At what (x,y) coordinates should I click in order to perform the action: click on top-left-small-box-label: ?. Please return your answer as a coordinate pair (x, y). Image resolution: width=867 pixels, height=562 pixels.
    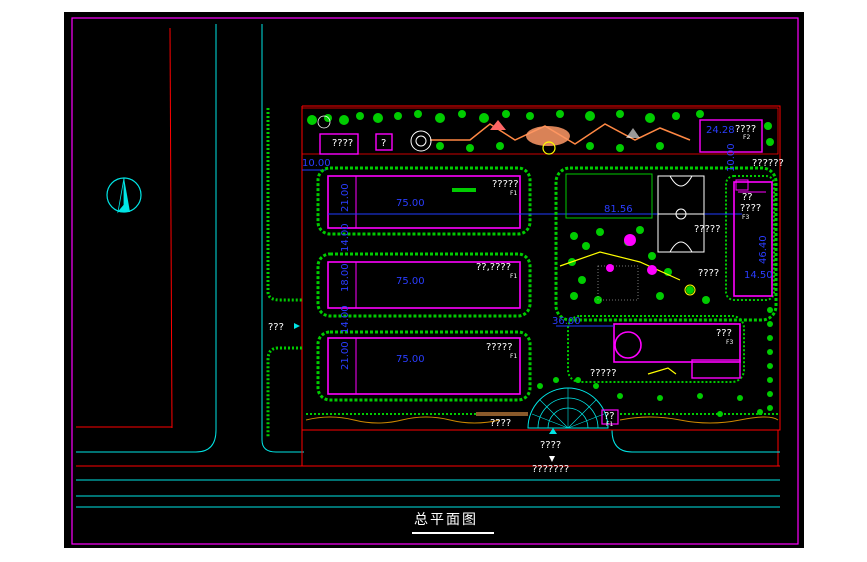
    Looking at the image, I should click on (383, 143).